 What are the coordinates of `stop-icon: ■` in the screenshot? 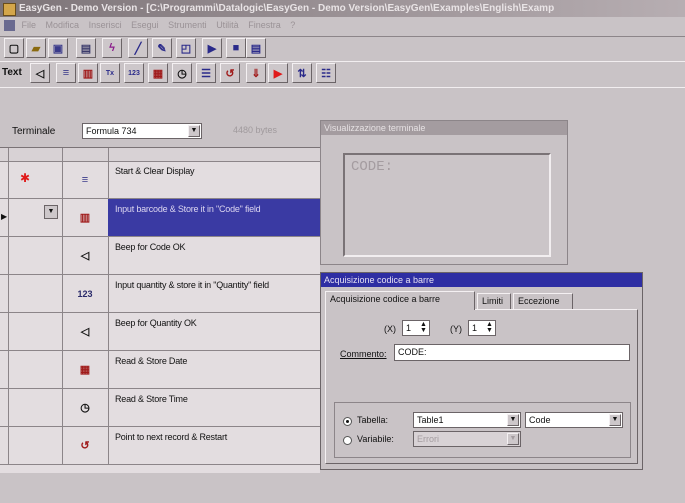 It's located at (236, 48).